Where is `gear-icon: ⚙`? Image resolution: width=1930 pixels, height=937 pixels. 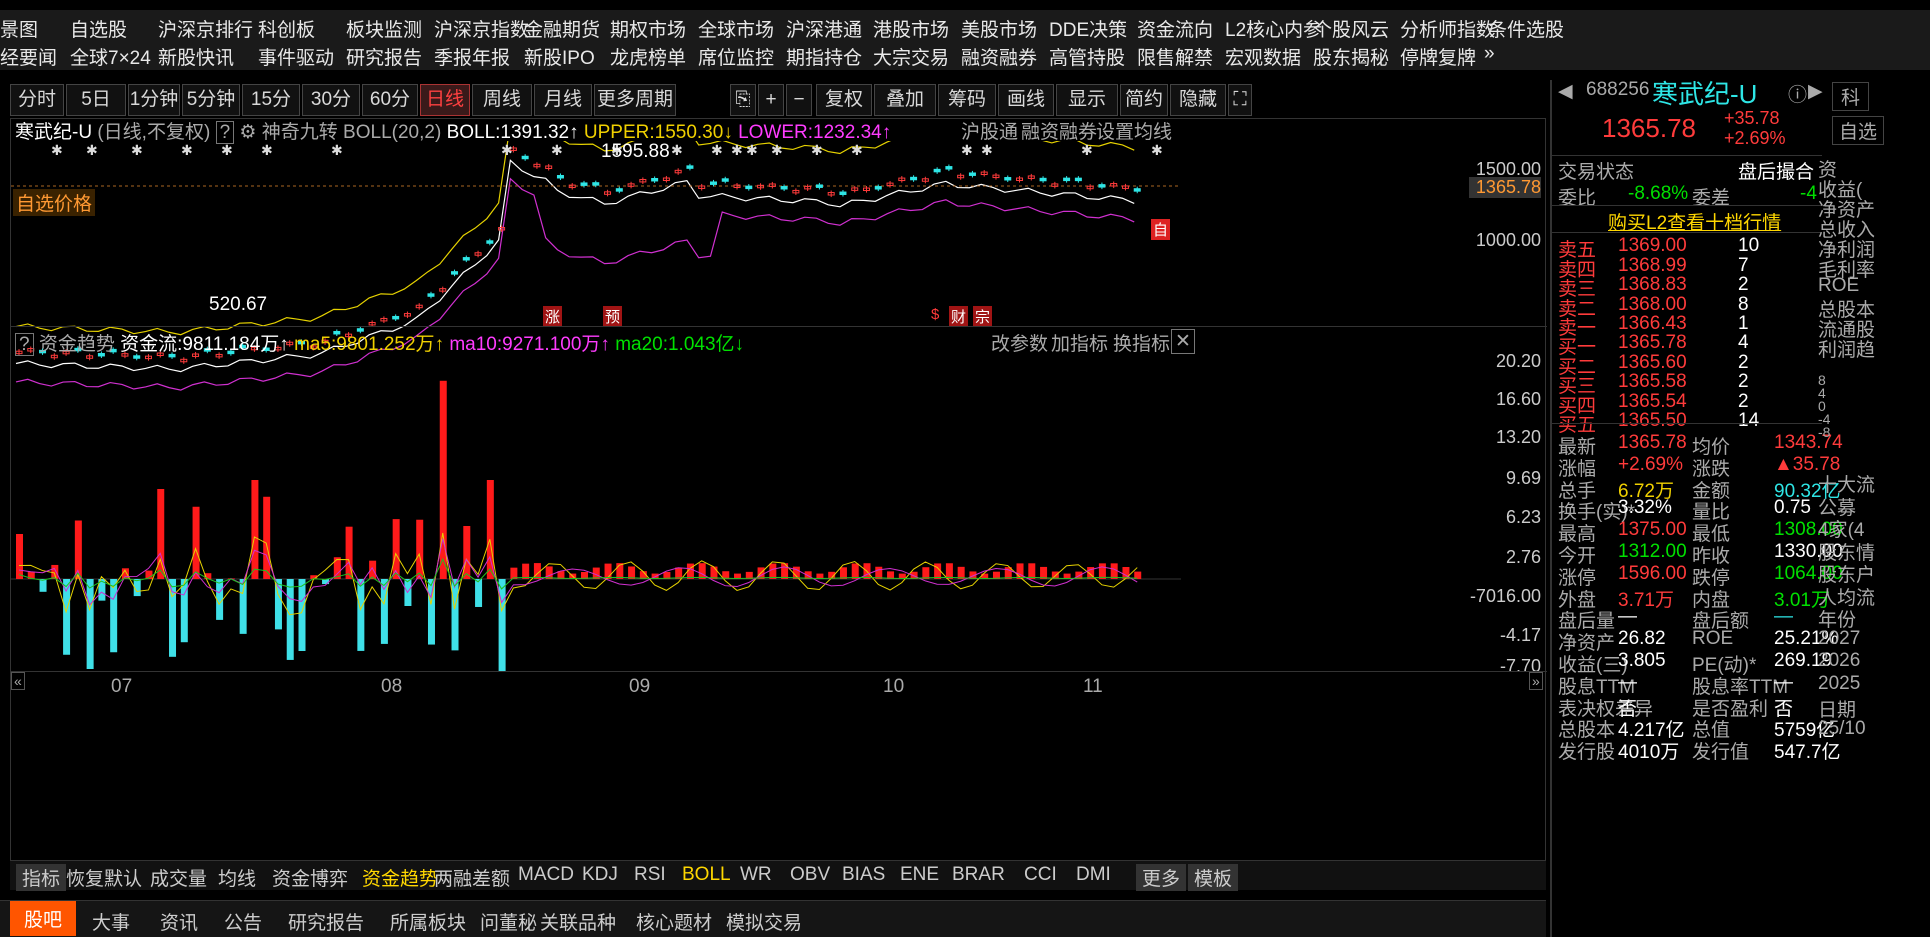
gear-icon: ⚙ is located at coordinates (247, 132).